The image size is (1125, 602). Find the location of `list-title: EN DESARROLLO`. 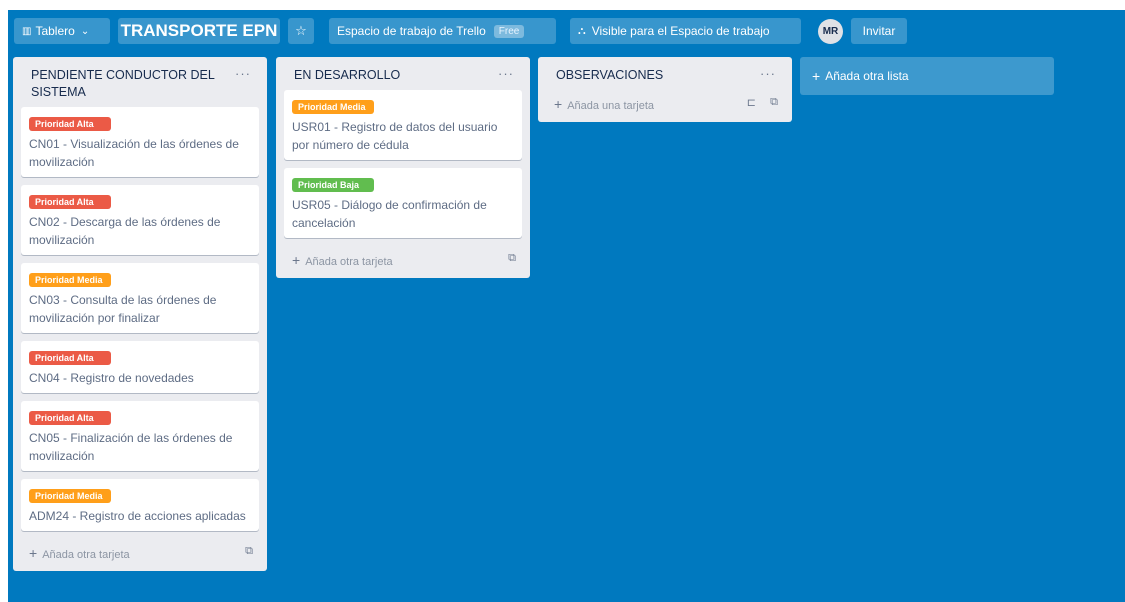

list-title: EN DESARROLLO is located at coordinates (347, 75).